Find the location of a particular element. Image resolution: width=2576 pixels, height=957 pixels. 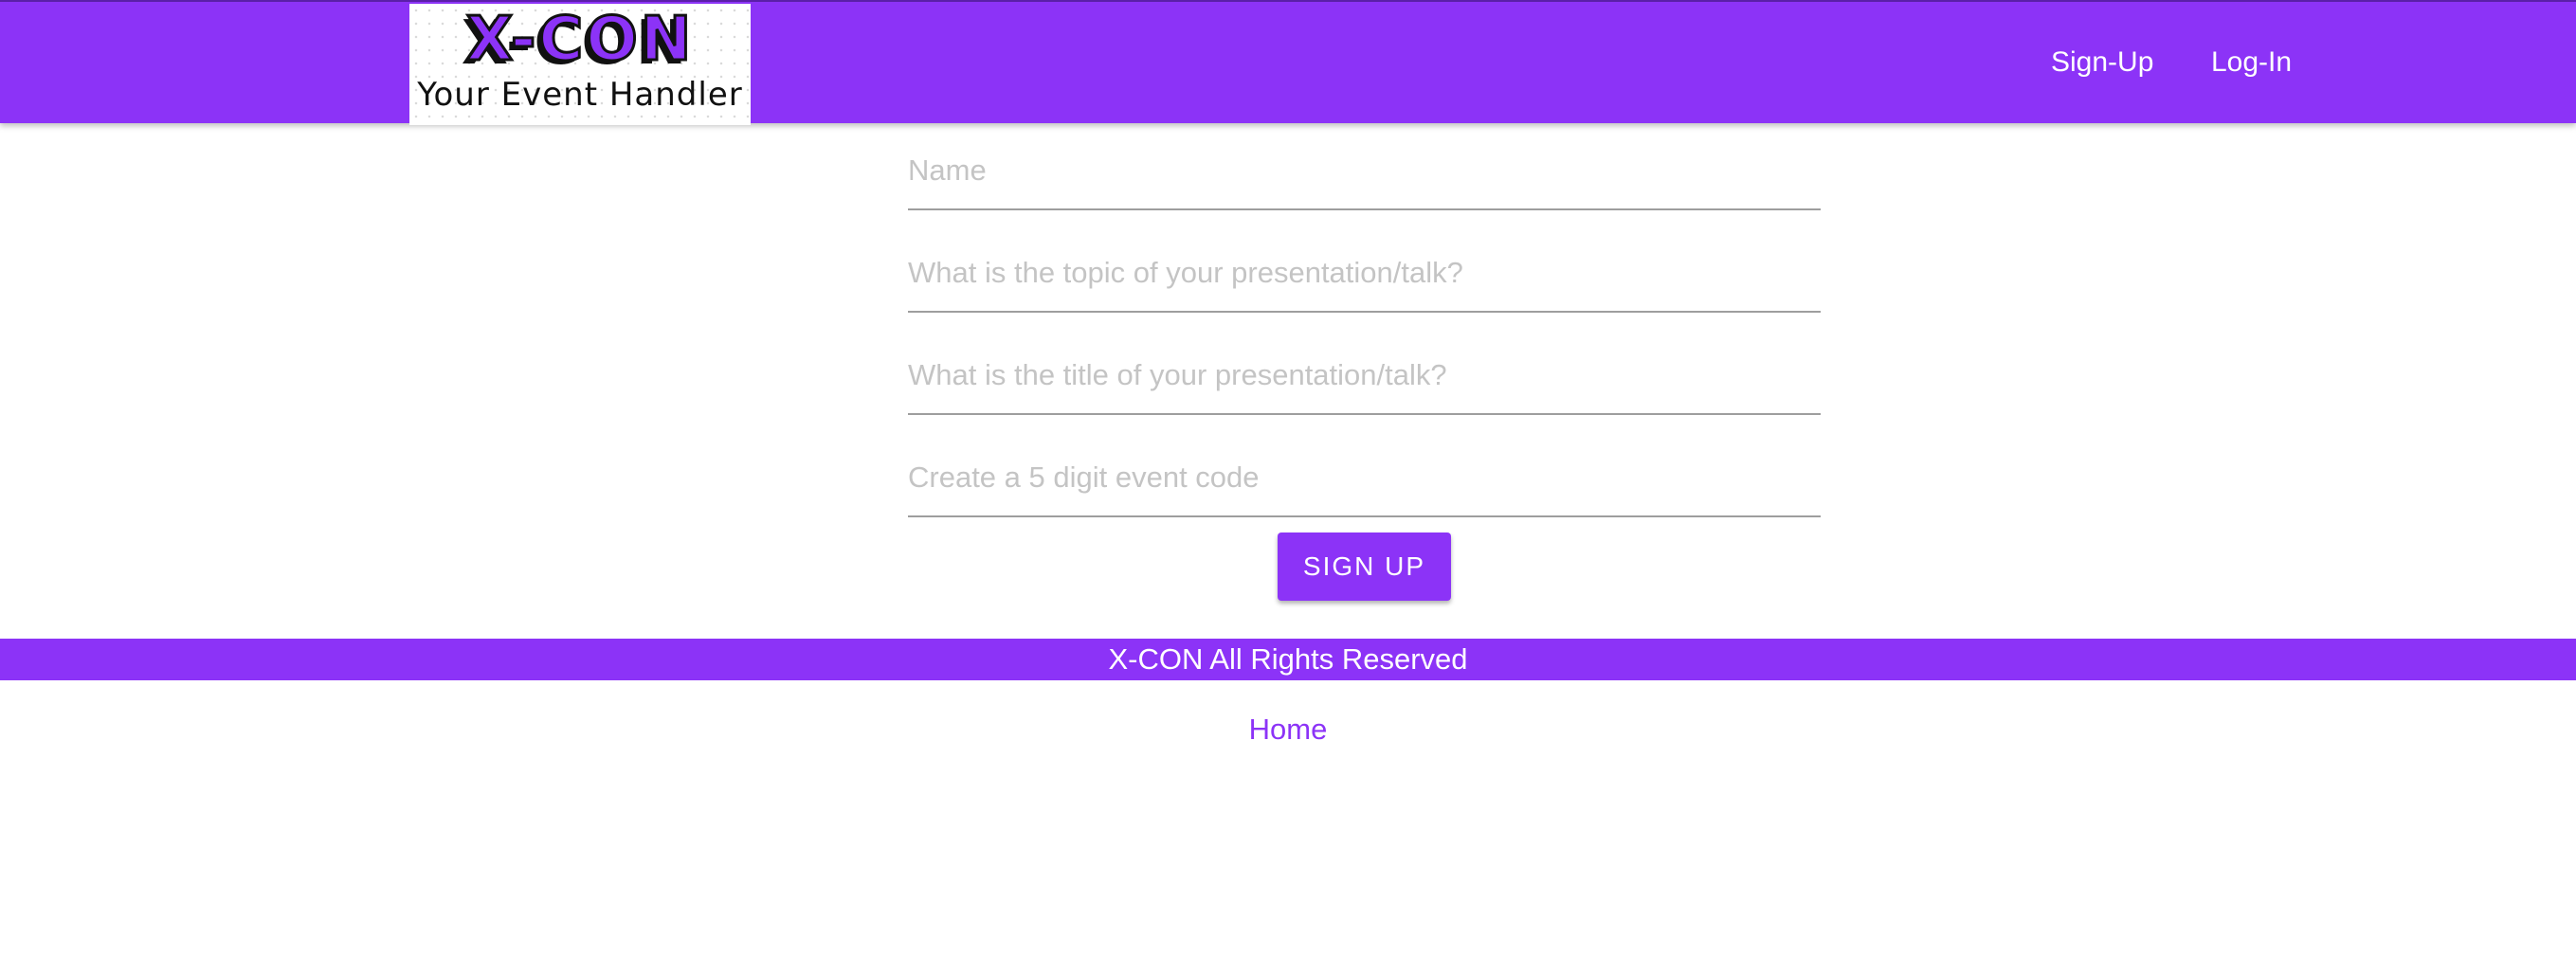

logo-subtitle: Your Event Handler is located at coordinates (580, 95).